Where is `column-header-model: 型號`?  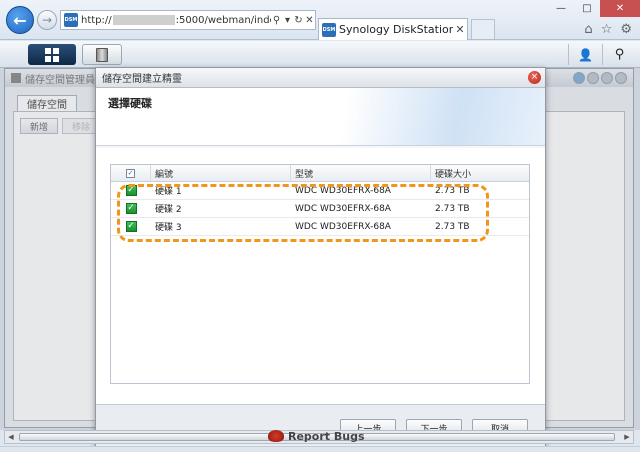 column-header-model: 型號 is located at coordinates (361, 173).